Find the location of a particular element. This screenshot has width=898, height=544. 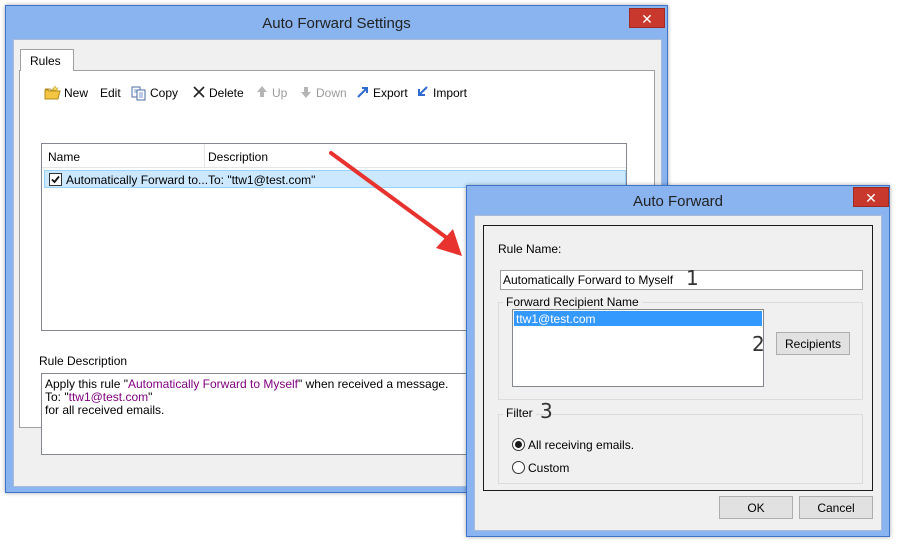

recipients-button: Recipients is located at coordinates (813, 343).